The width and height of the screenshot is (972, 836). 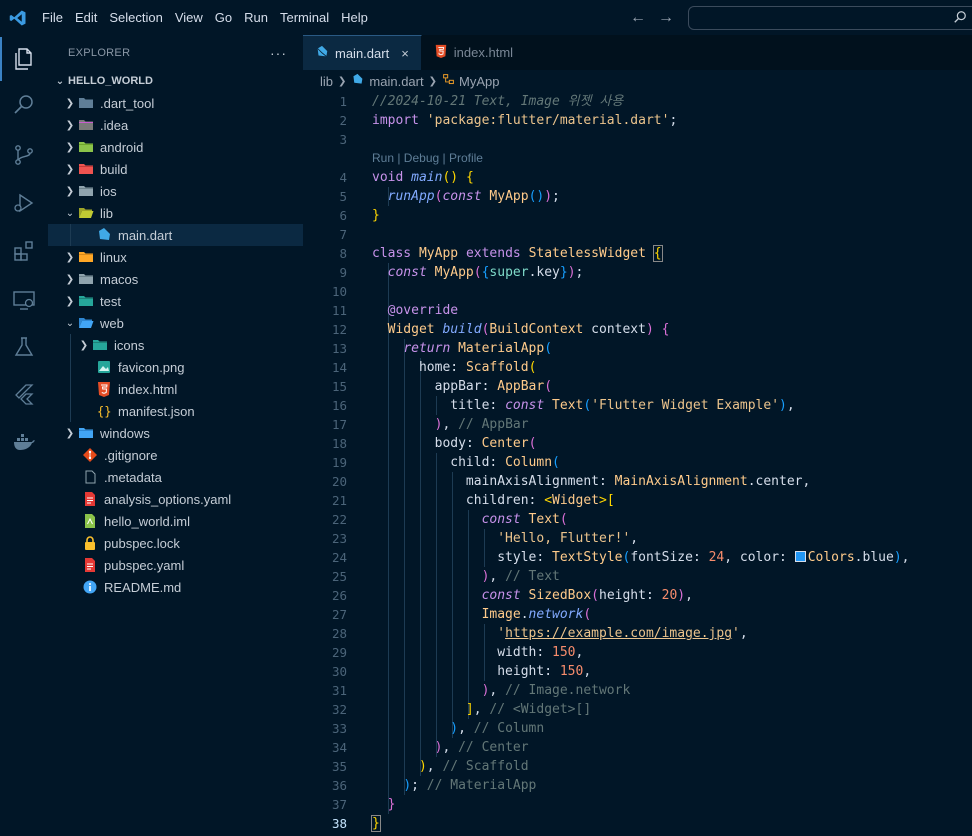 What do you see at coordinates (304, 17) in the screenshot?
I see `menu-terminal: Terminal` at bounding box center [304, 17].